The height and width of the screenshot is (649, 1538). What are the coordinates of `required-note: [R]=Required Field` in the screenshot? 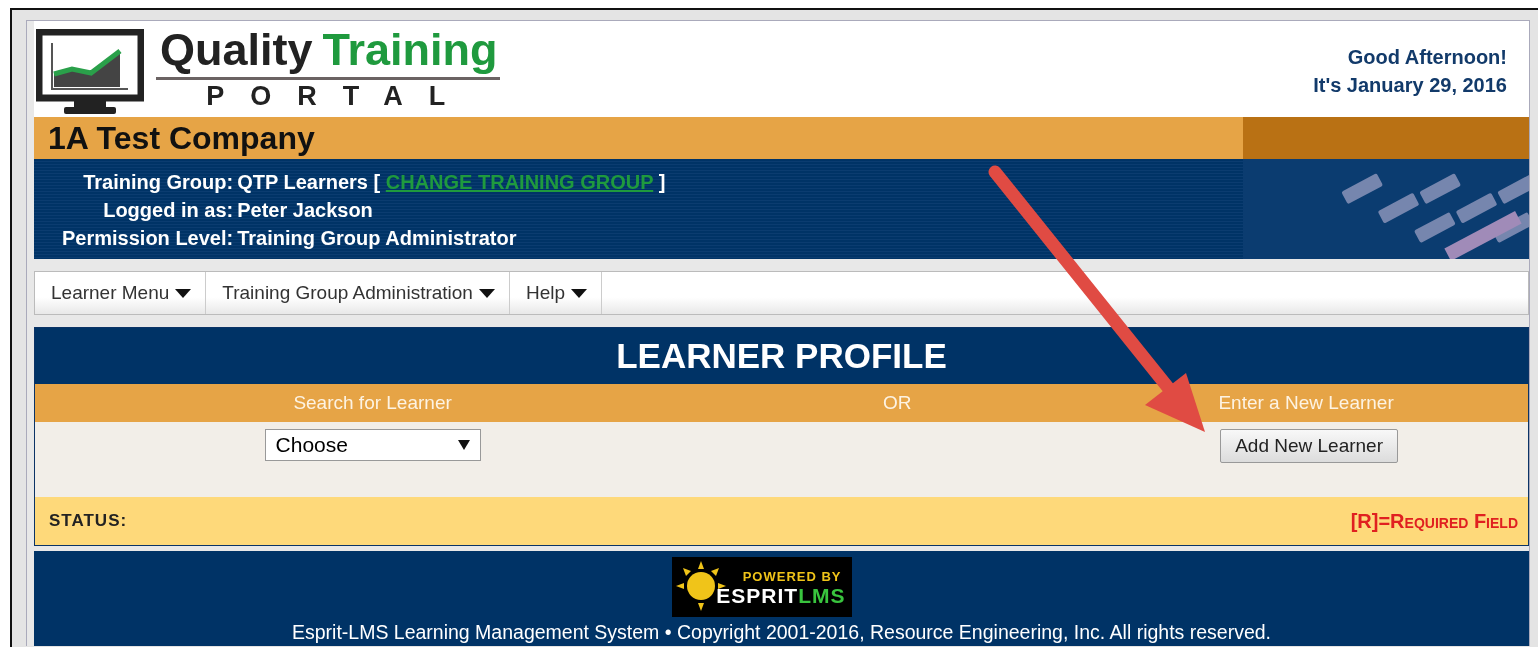 It's located at (1434, 521).